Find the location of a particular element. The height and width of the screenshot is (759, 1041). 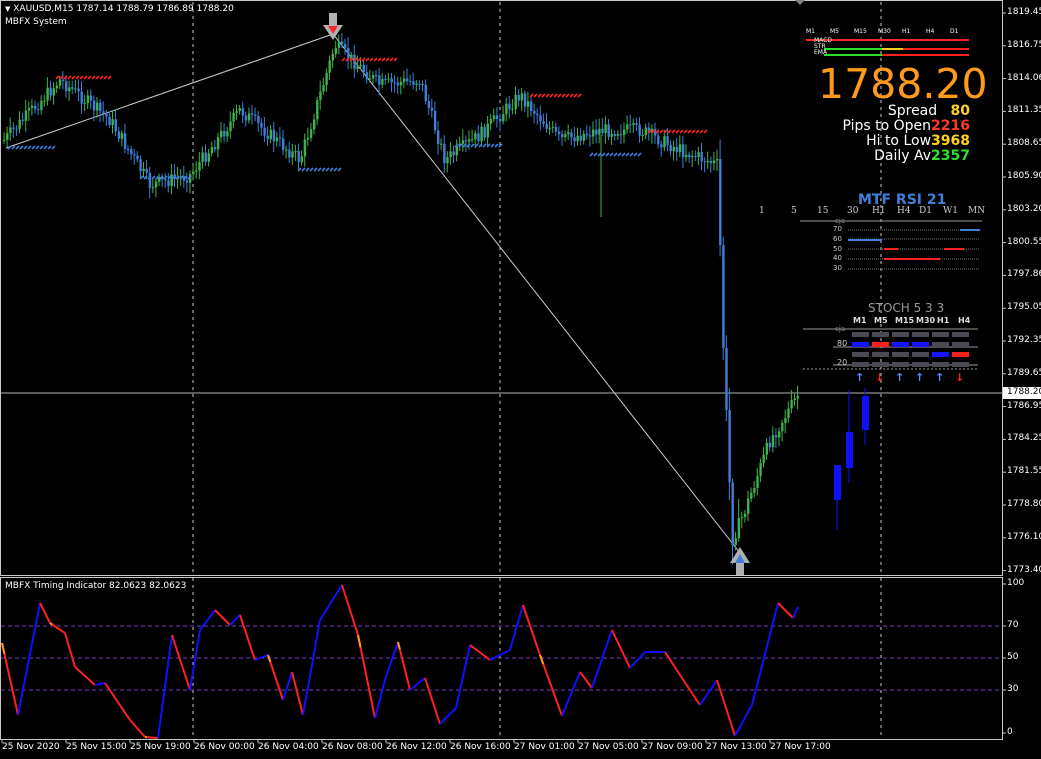

rsi-level-label: 50 is located at coordinates (837, 248).